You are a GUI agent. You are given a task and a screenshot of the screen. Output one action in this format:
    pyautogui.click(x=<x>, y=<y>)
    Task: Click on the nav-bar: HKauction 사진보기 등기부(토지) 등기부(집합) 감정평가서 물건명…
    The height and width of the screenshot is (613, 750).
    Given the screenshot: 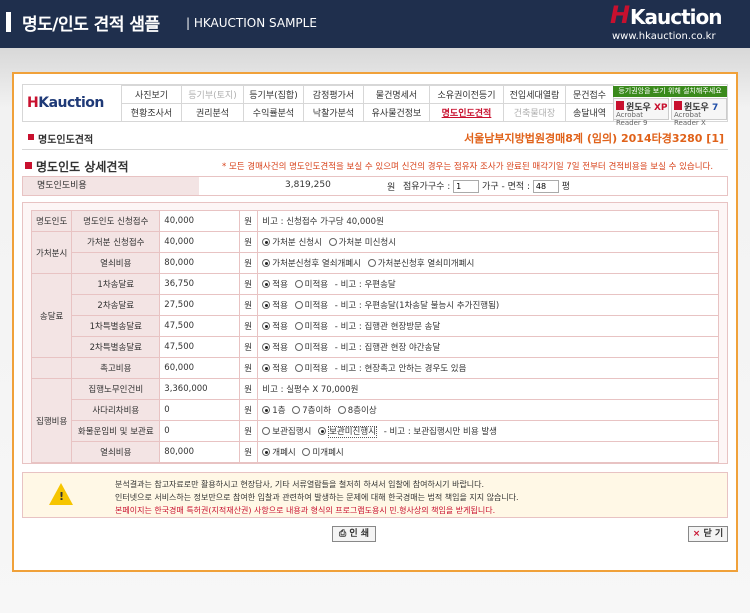 What is the action you would take?
    pyautogui.click(x=375, y=105)
    